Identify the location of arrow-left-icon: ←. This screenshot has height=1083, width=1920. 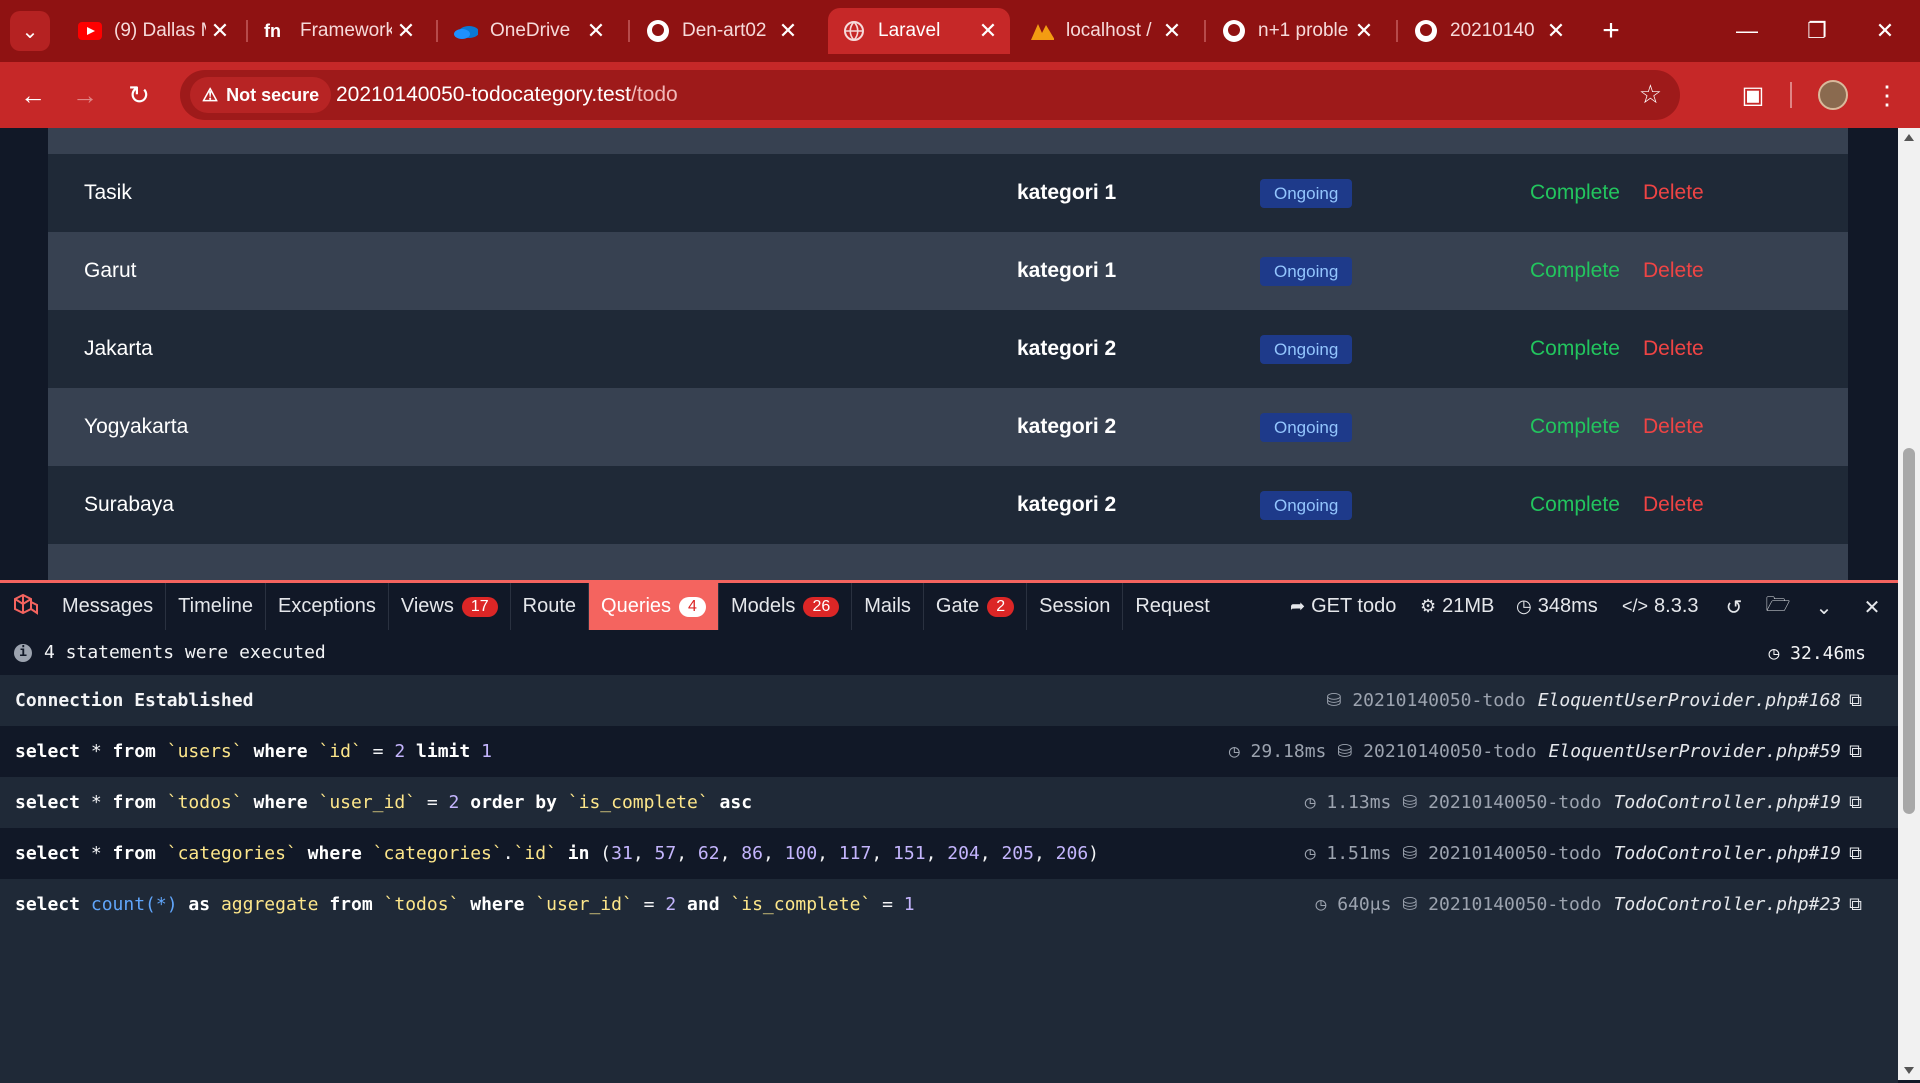
(33, 94).